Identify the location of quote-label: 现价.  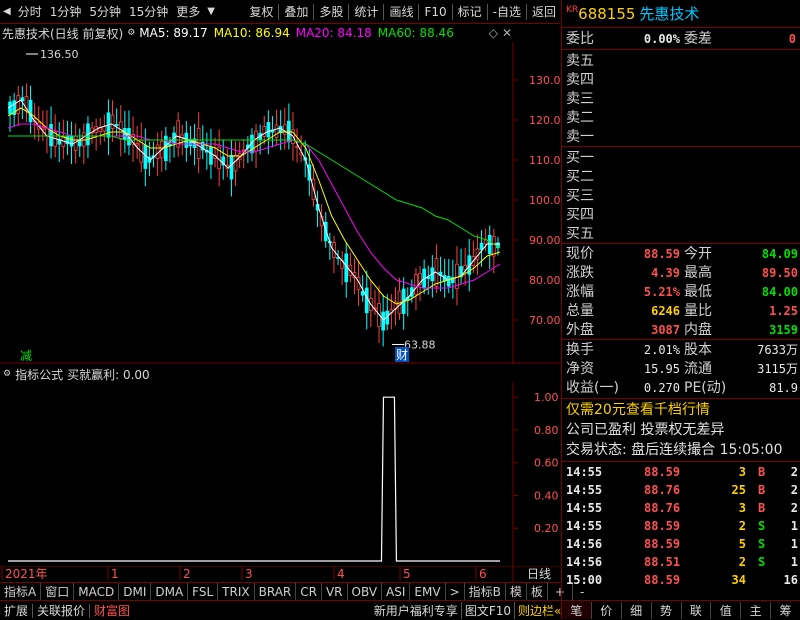
(580, 254).